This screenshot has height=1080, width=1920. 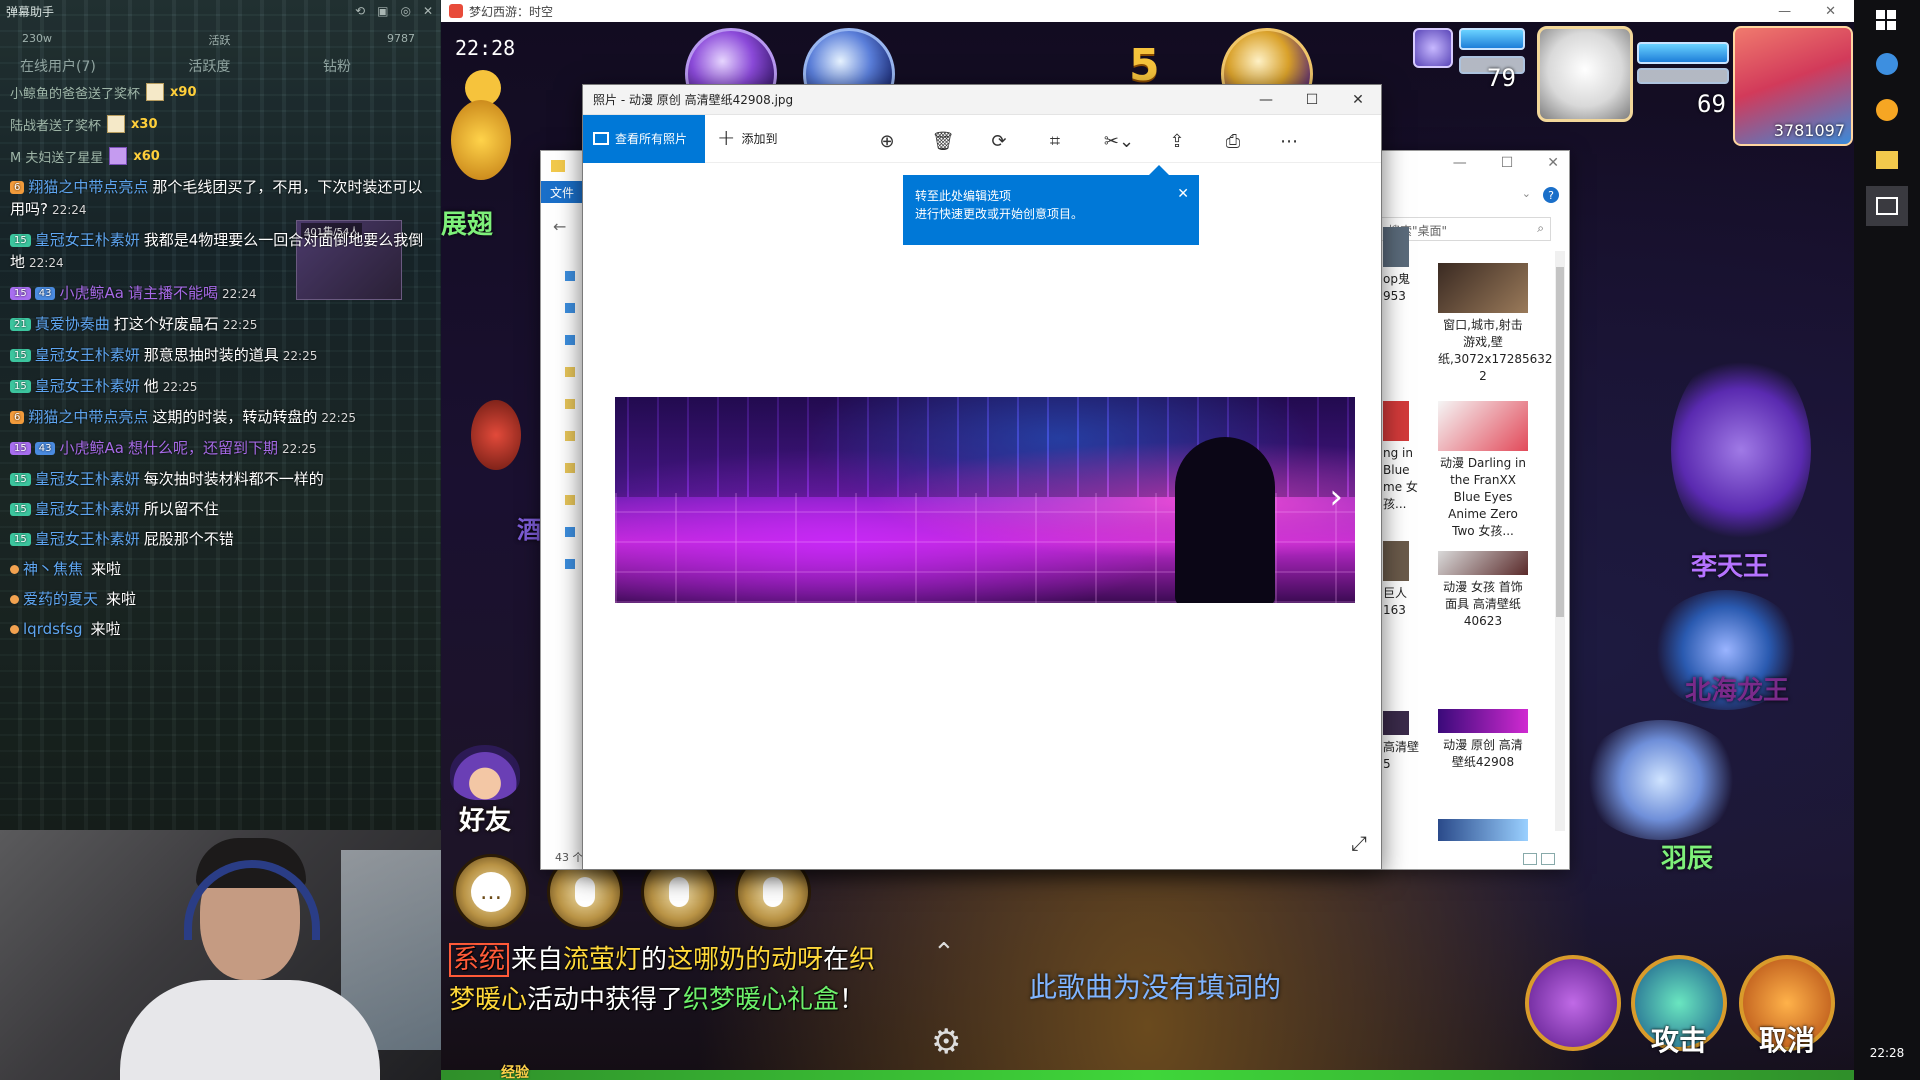 What do you see at coordinates (405, 11) in the screenshot?
I see `chat-ctrl-settings-icon: ◎` at bounding box center [405, 11].